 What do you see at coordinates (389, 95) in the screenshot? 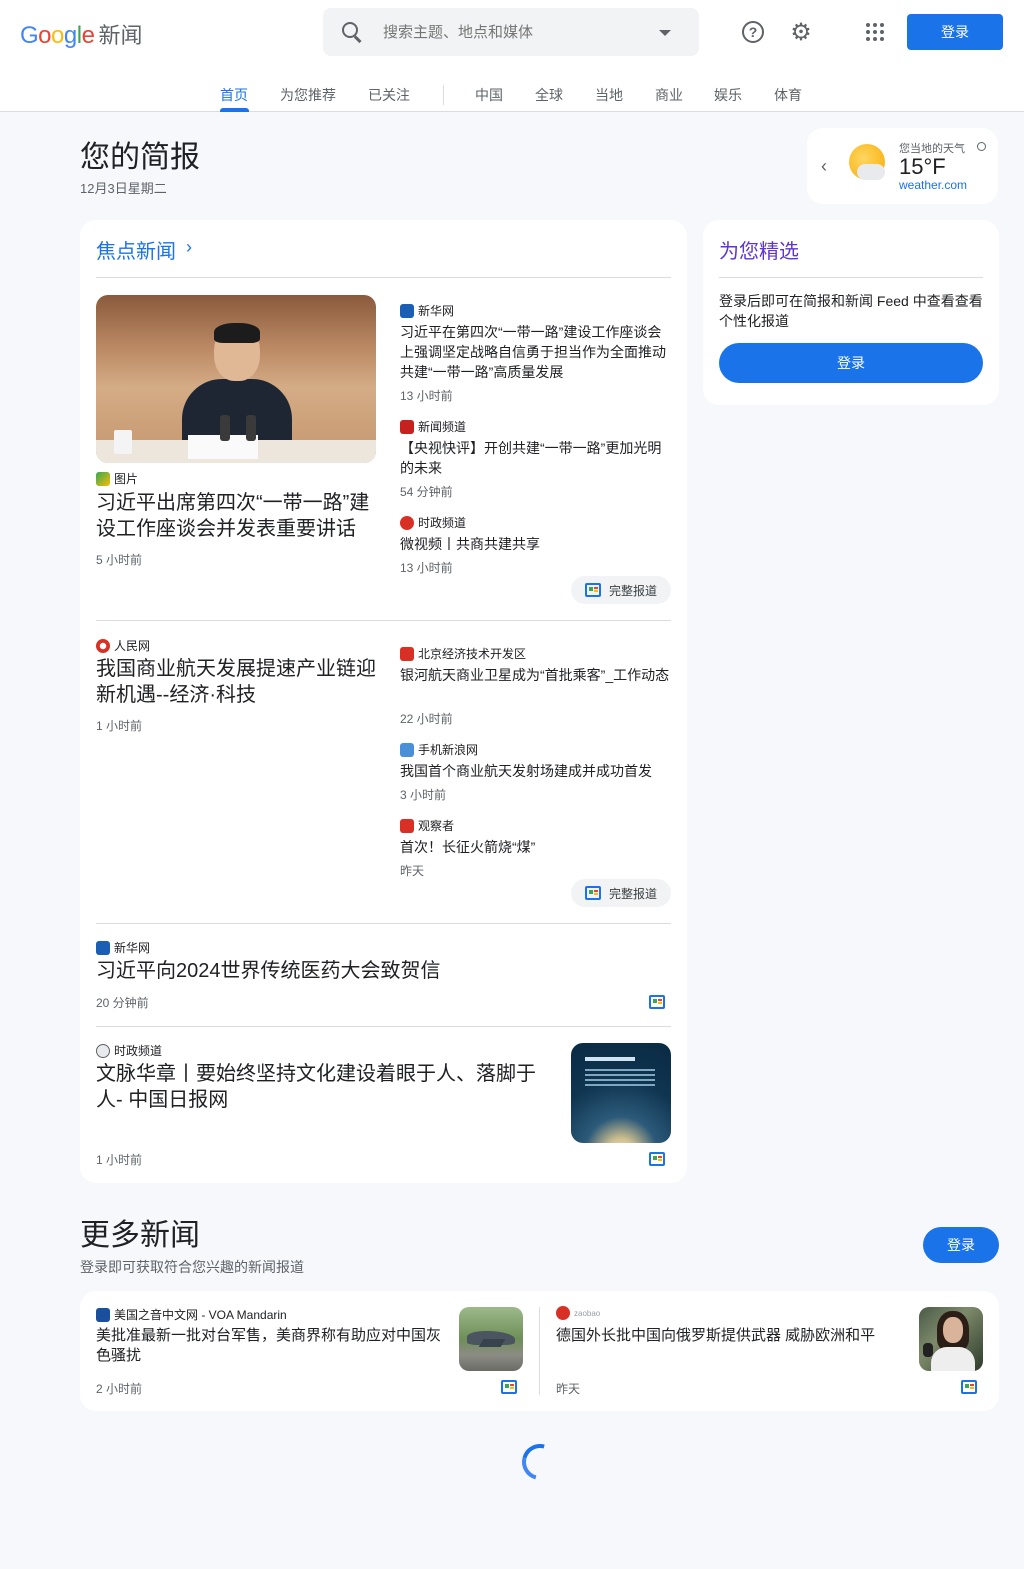
I see `tab-following: 已关注` at bounding box center [389, 95].